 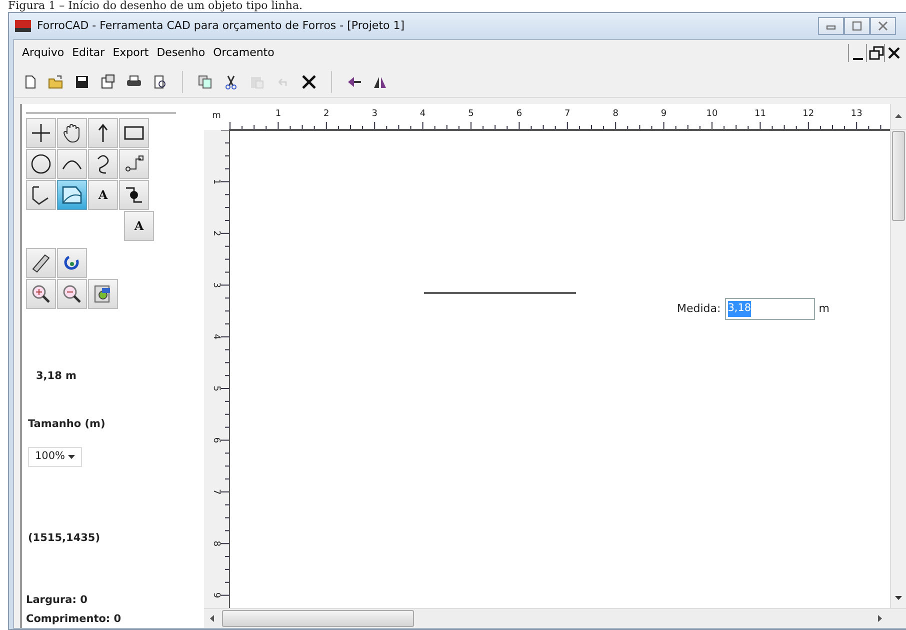 What do you see at coordinates (88, 53) in the screenshot?
I see `menu-item: Editar` at bounding box center [88, 53].